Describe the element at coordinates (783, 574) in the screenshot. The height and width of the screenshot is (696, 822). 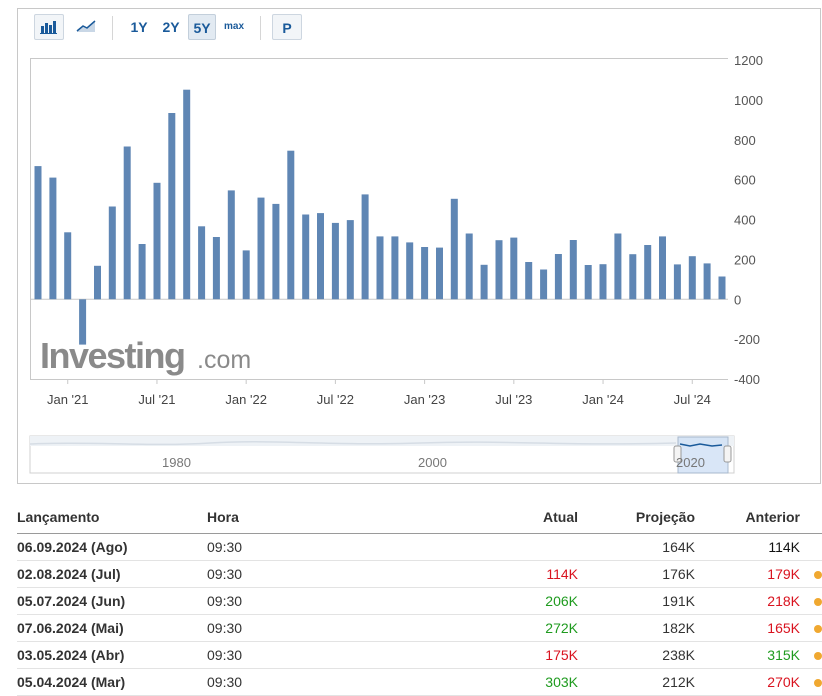
I see `previous-value: 179K` at that location.